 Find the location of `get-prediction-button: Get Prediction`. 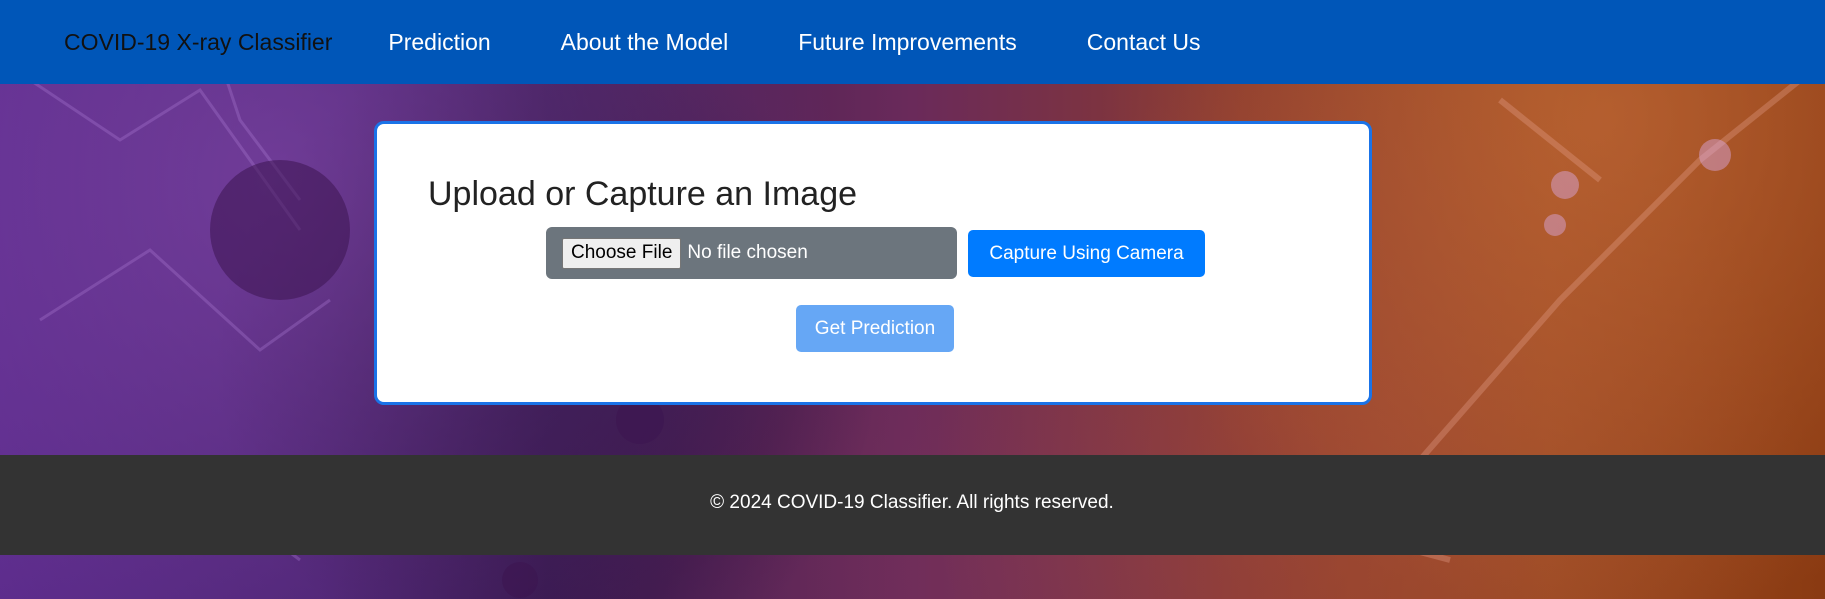

get-prediction-button: Get Prediction is located at coordinates (875, 328).